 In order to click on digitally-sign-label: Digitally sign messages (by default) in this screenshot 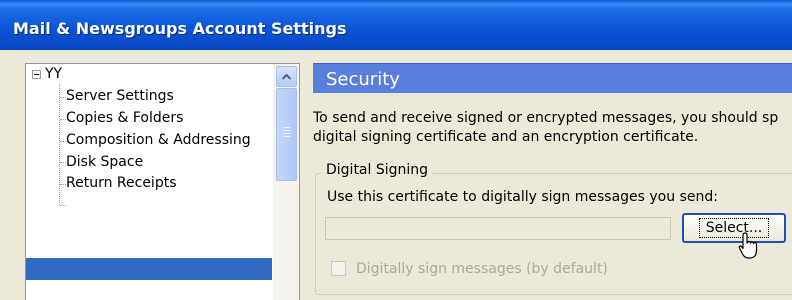, I will do `click(482, 269)`.